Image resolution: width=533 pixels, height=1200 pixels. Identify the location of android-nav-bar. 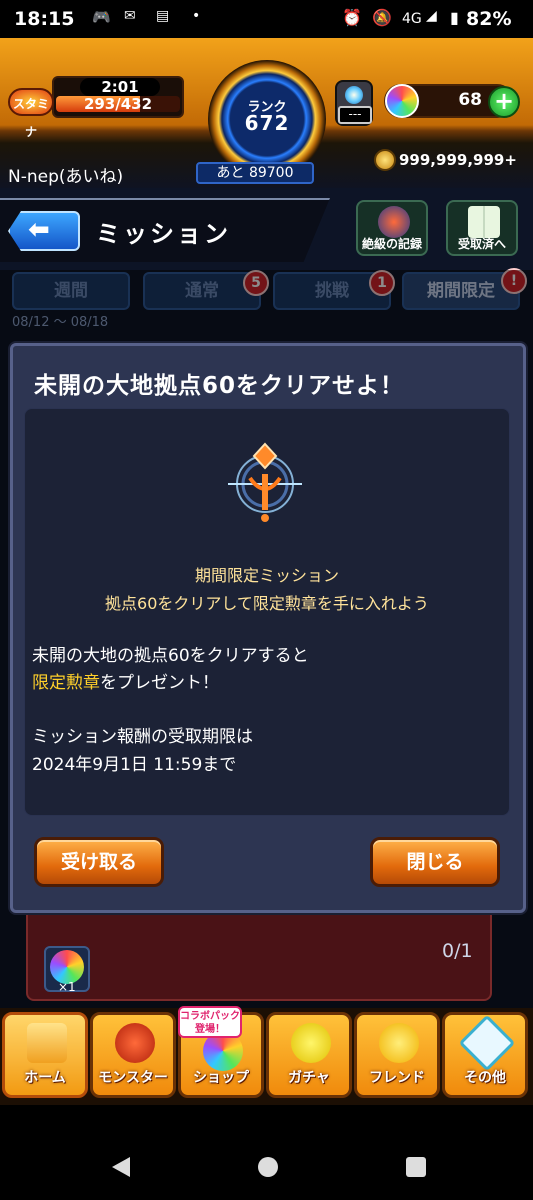
(266, 1152).